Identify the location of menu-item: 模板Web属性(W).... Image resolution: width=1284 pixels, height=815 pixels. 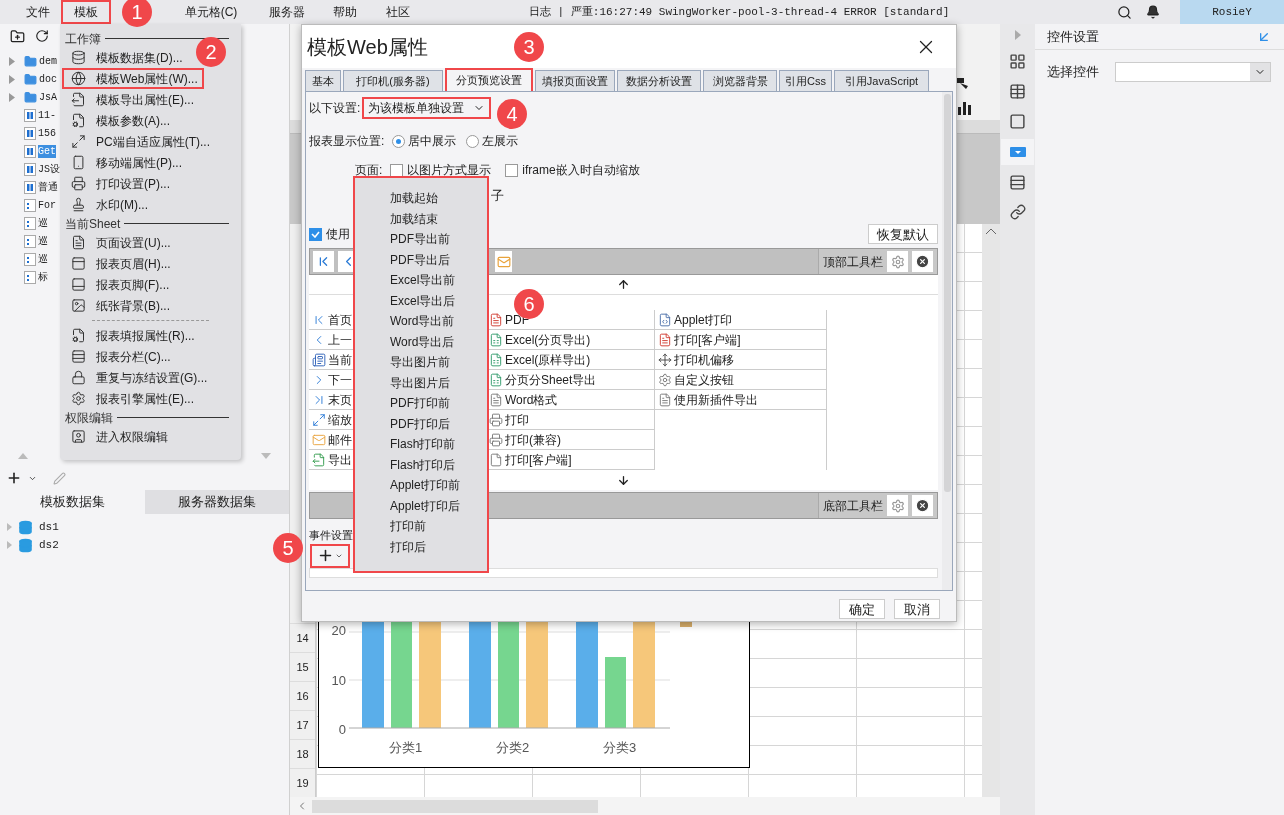
(133, 78).